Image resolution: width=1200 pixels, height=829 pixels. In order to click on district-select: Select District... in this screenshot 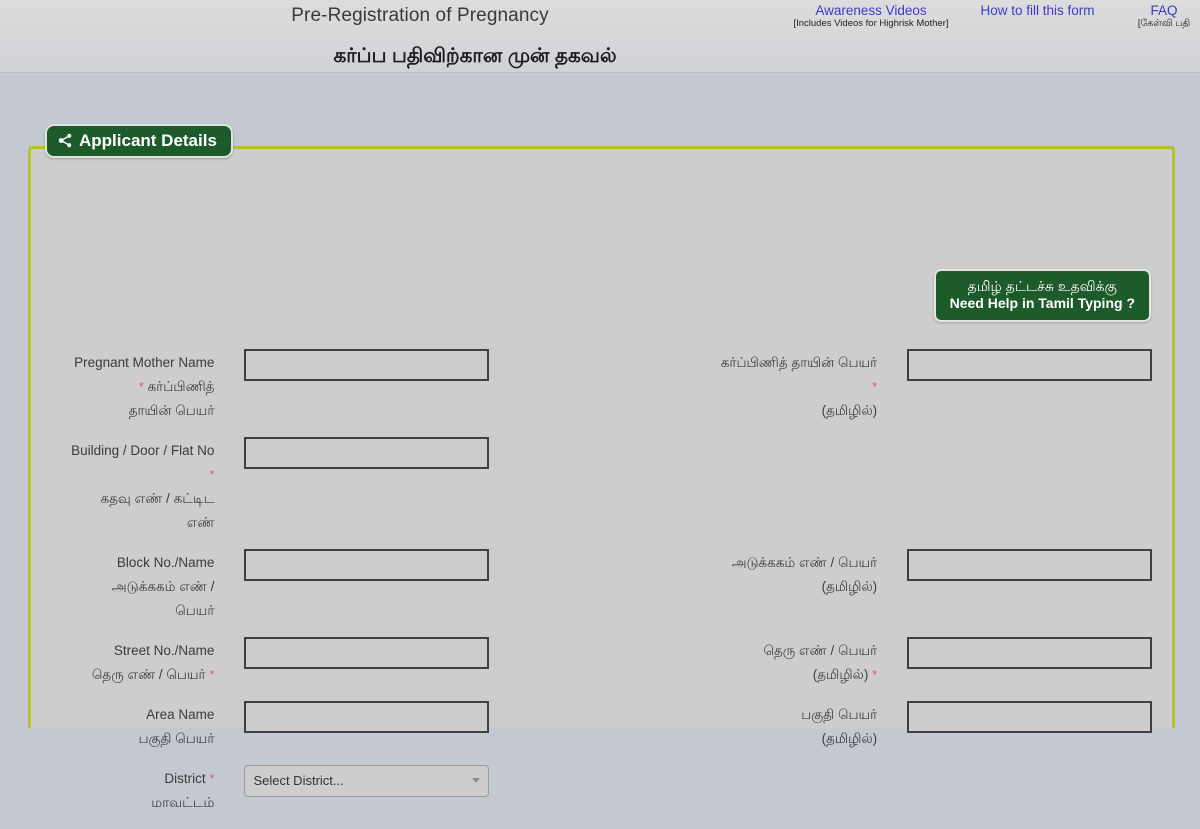, I will do `click(367, 781)`.